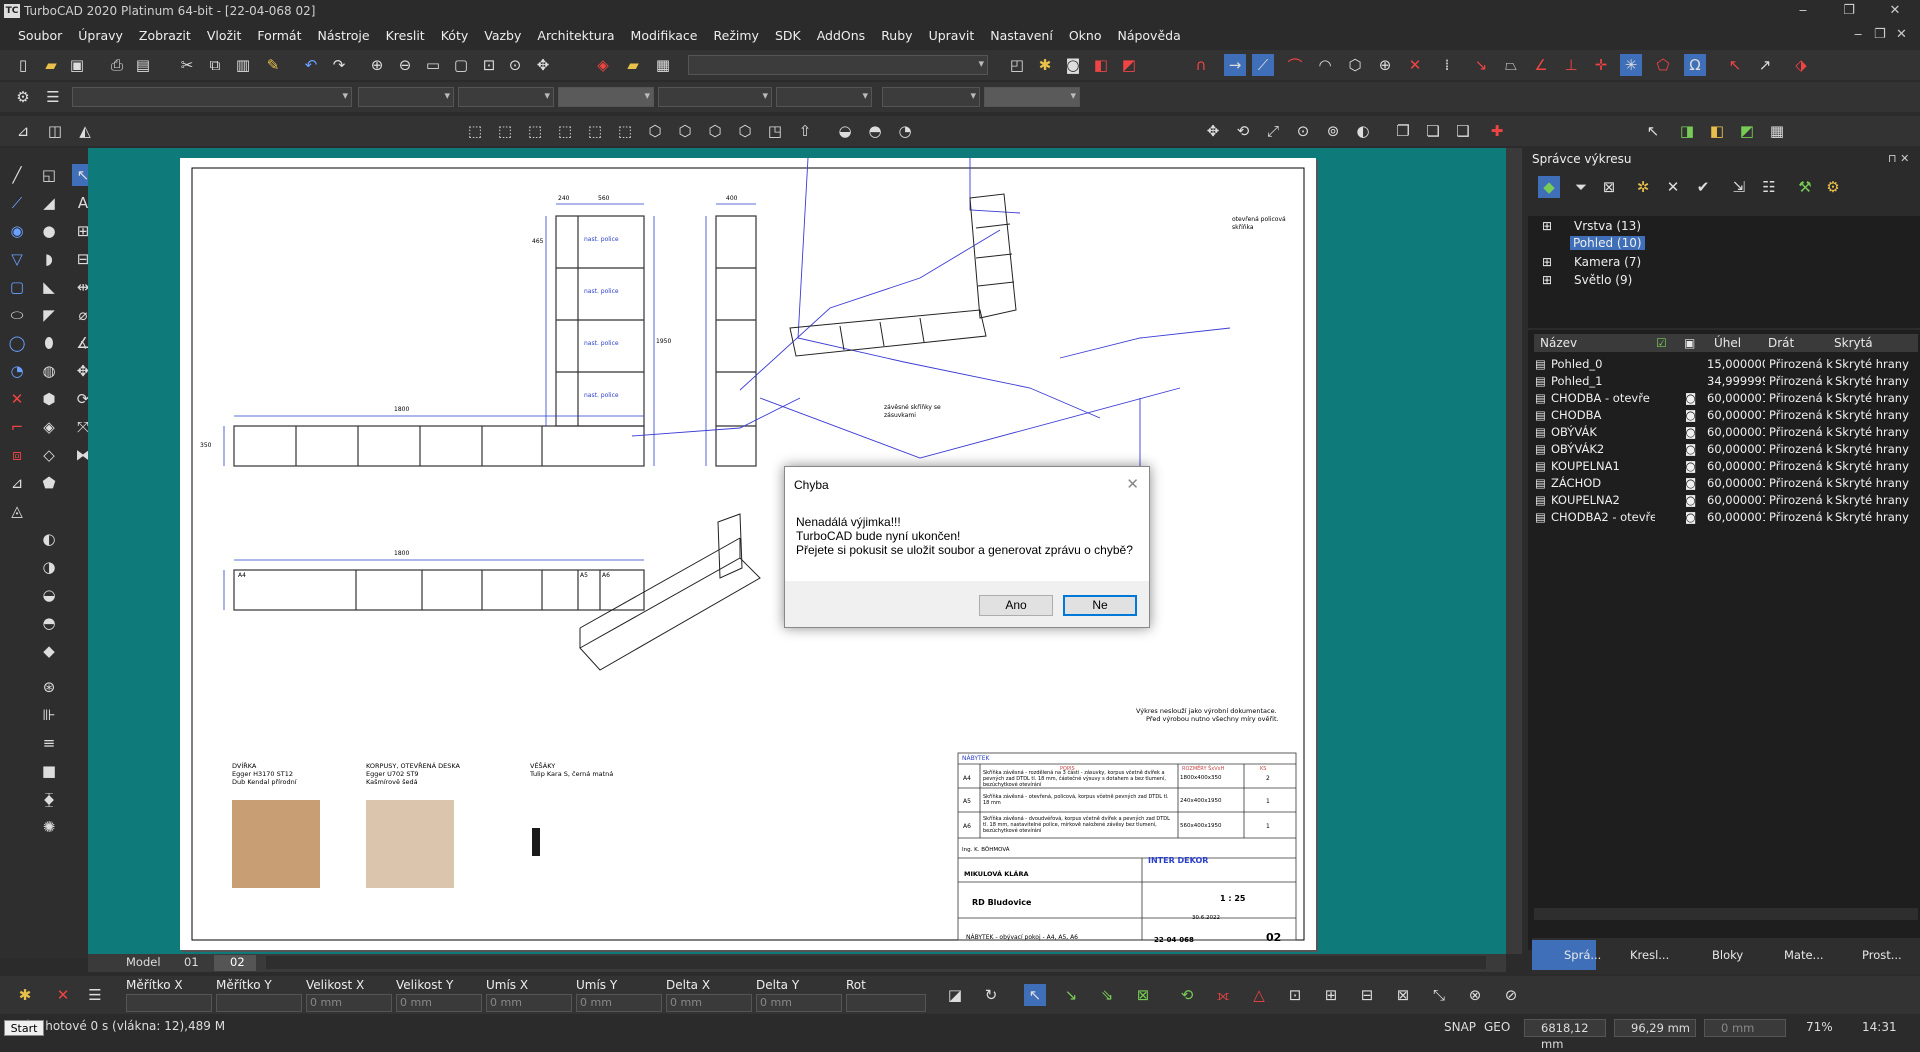 The width and height of the screenshot is (1920, 1052). What do you see at coordinates (633, 65) in the screenshot?
I see `open-layer-icon: ▰` at bounding box center [633, 65].